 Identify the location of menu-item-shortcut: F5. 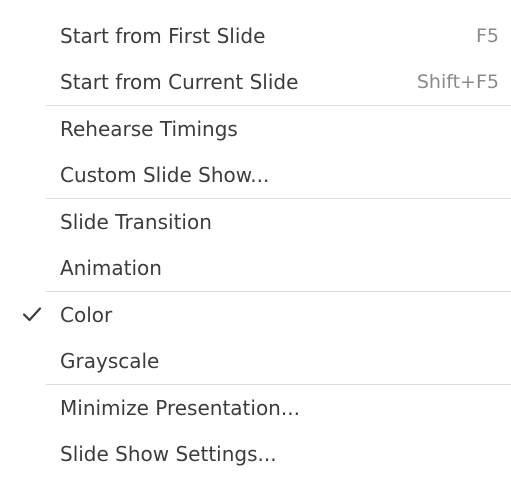
(487, 36).